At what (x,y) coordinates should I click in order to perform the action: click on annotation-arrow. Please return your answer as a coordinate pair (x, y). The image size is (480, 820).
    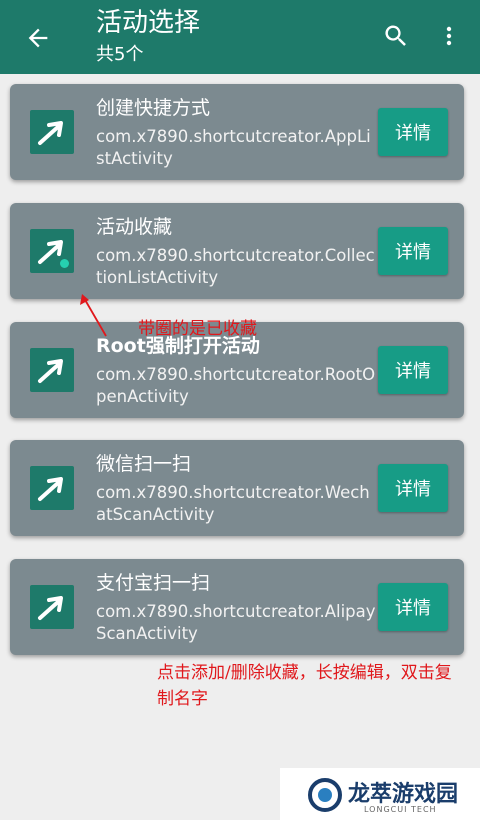
    Looking at the image, I should click on (93, 315).